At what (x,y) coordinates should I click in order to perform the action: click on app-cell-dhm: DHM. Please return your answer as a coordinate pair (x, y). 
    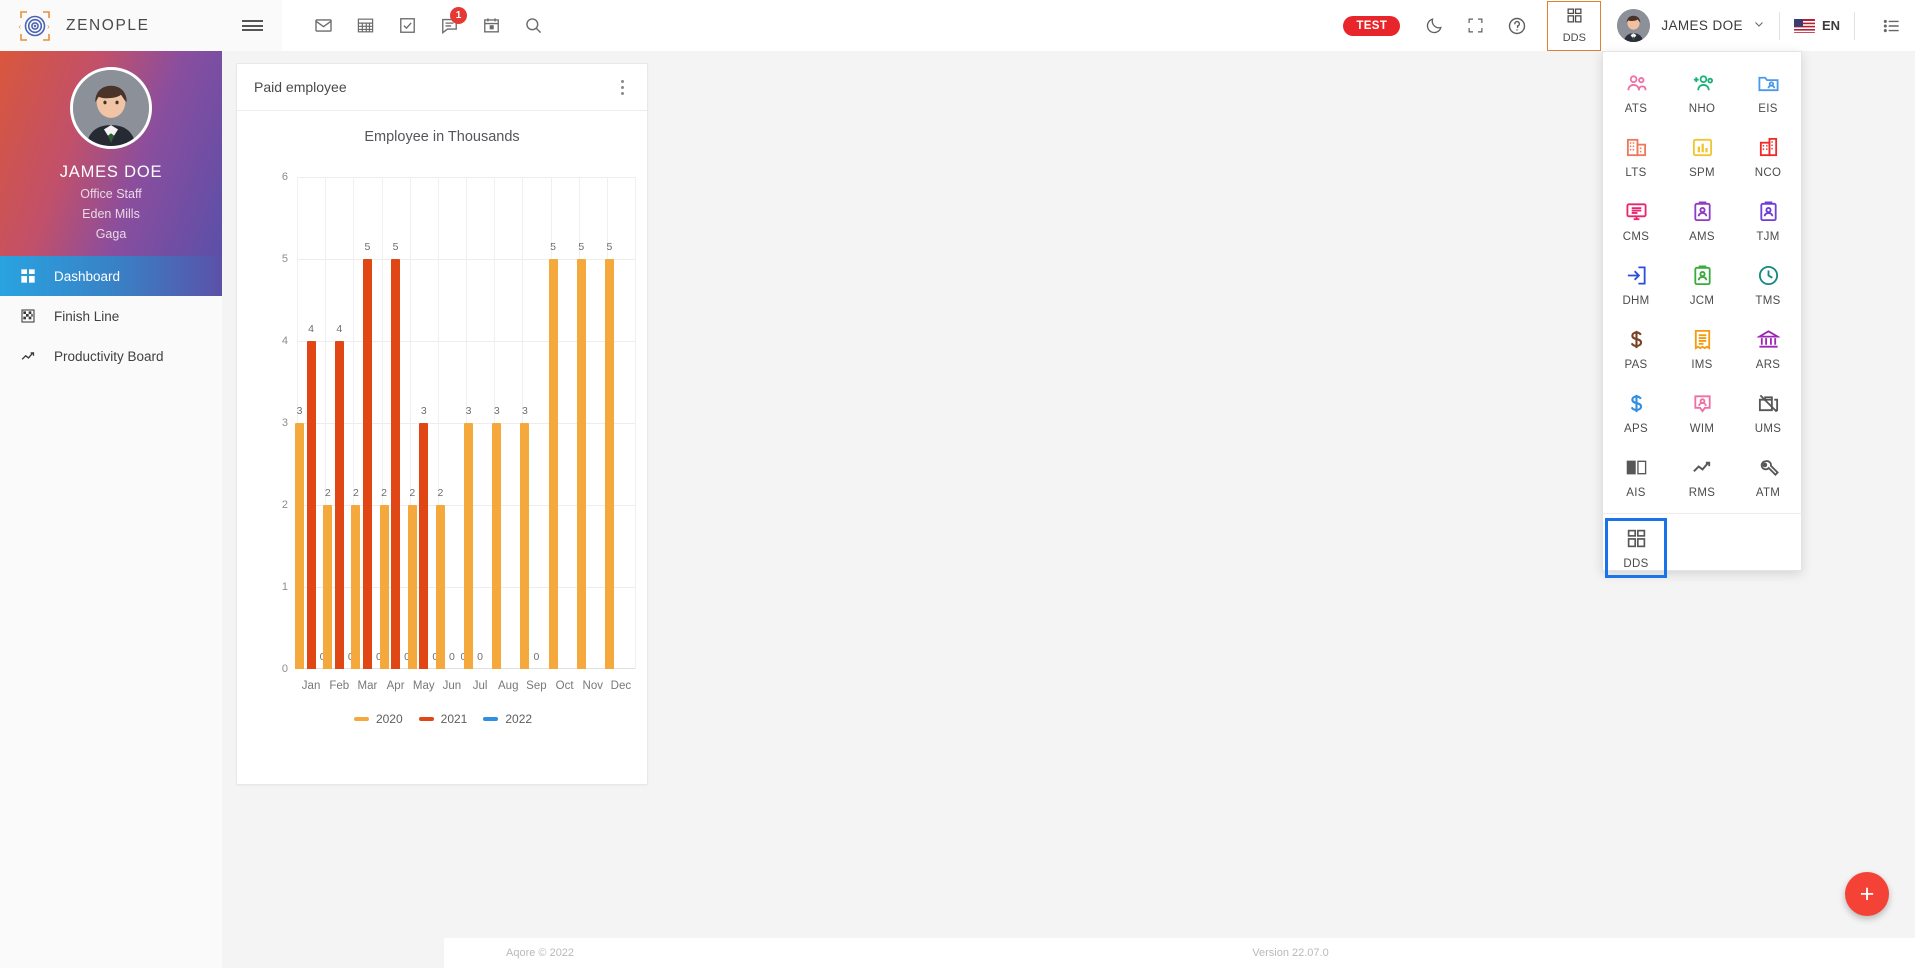
    Looking at the image, I should click on (1636, 285).